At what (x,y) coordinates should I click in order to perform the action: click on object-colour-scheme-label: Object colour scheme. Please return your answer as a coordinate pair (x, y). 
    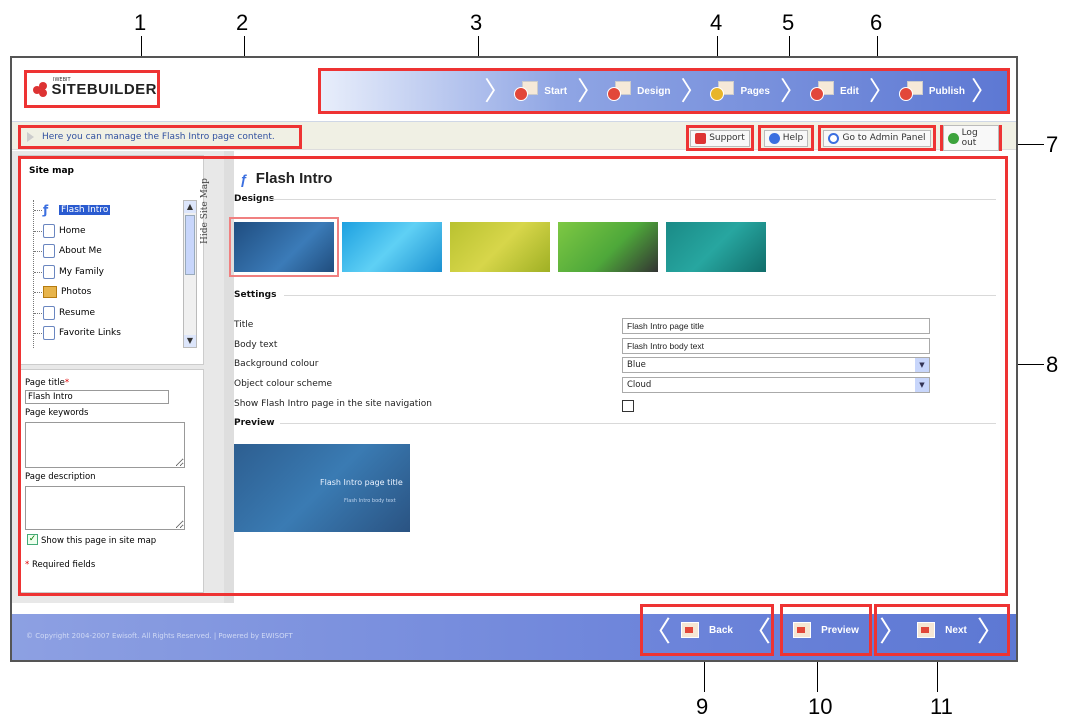
    Looking at the image, I should click on (283, 384).